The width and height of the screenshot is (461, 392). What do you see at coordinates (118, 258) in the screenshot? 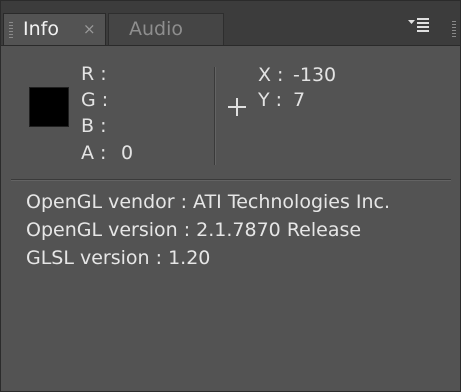
I see `glsl-version-text: GLSL version : 1.20` at bounding box center [118, 258].